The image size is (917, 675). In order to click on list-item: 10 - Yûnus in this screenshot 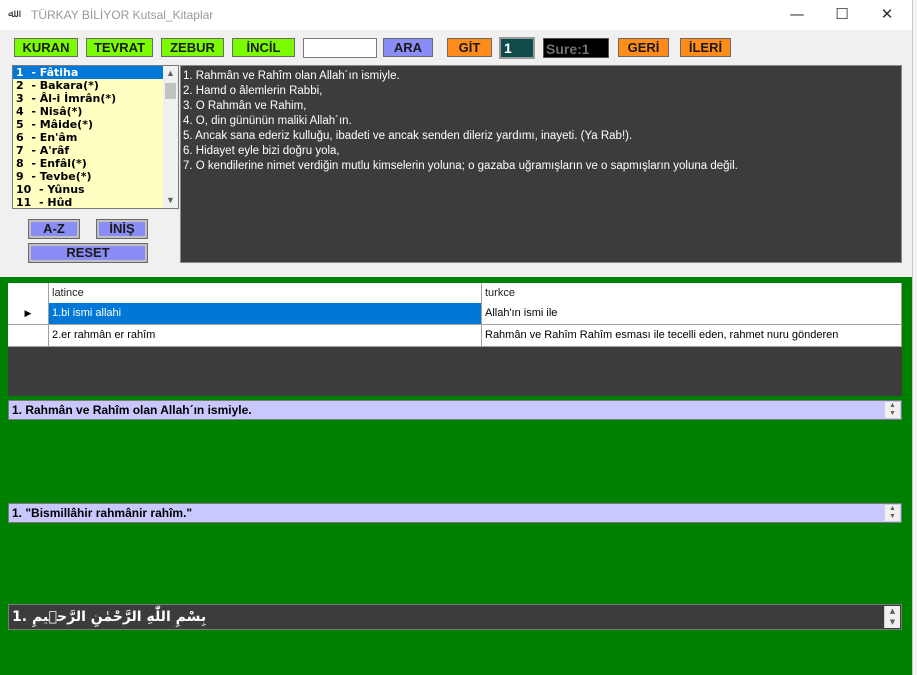, I will do `click(95, 189)`.